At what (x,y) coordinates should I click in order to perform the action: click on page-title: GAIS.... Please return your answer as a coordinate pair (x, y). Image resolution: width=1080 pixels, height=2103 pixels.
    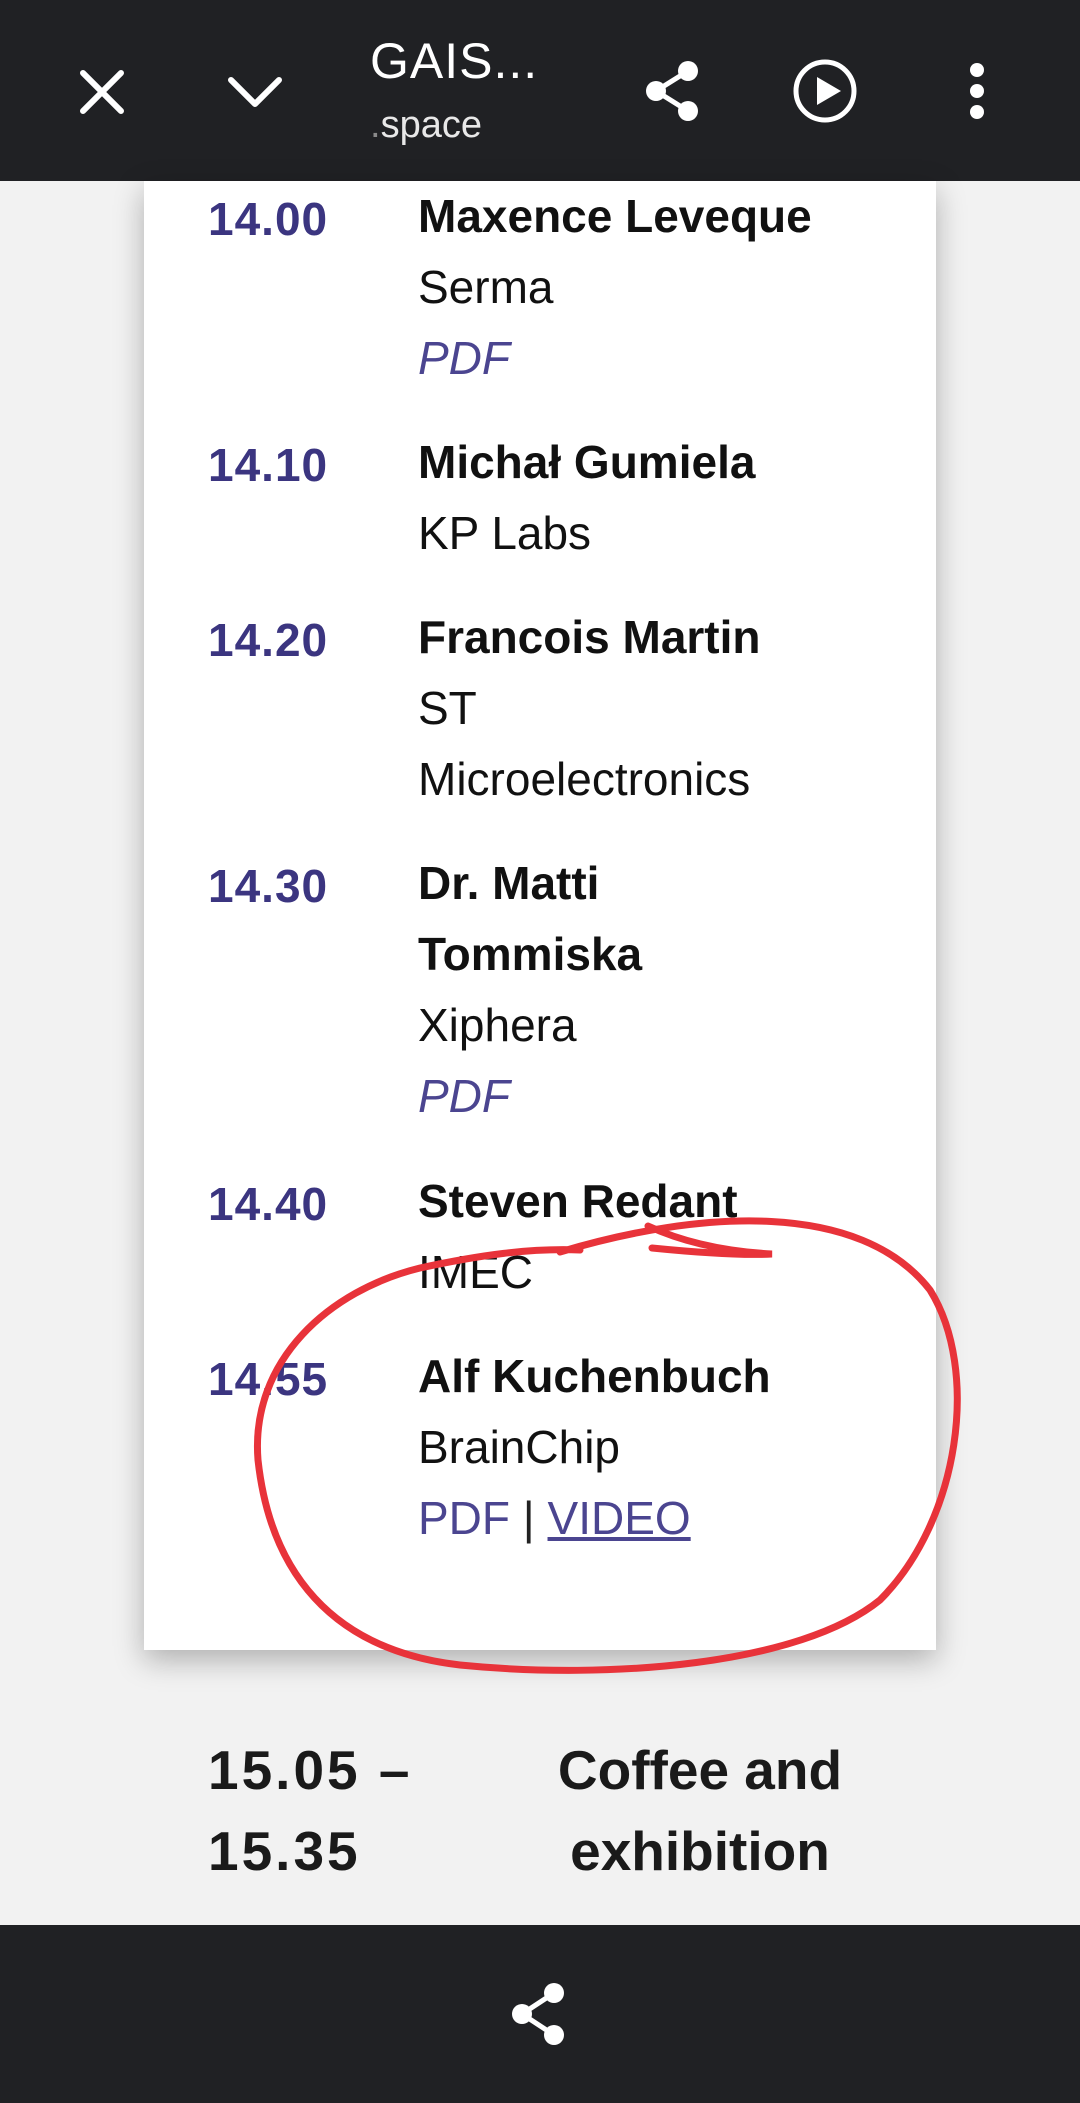
    Looking at the image, I should click on (454, 61).